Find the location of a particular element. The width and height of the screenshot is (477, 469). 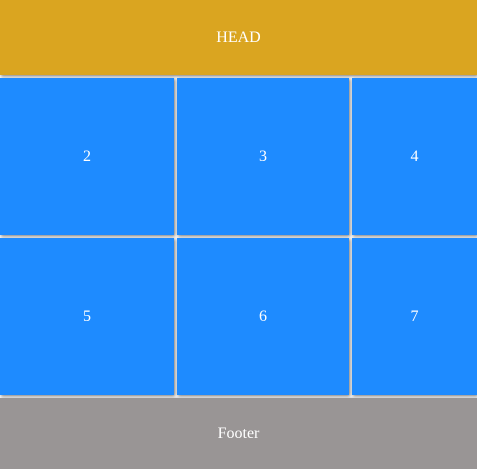

grid-cell-label: 2 is located at coordinates (87, 156).